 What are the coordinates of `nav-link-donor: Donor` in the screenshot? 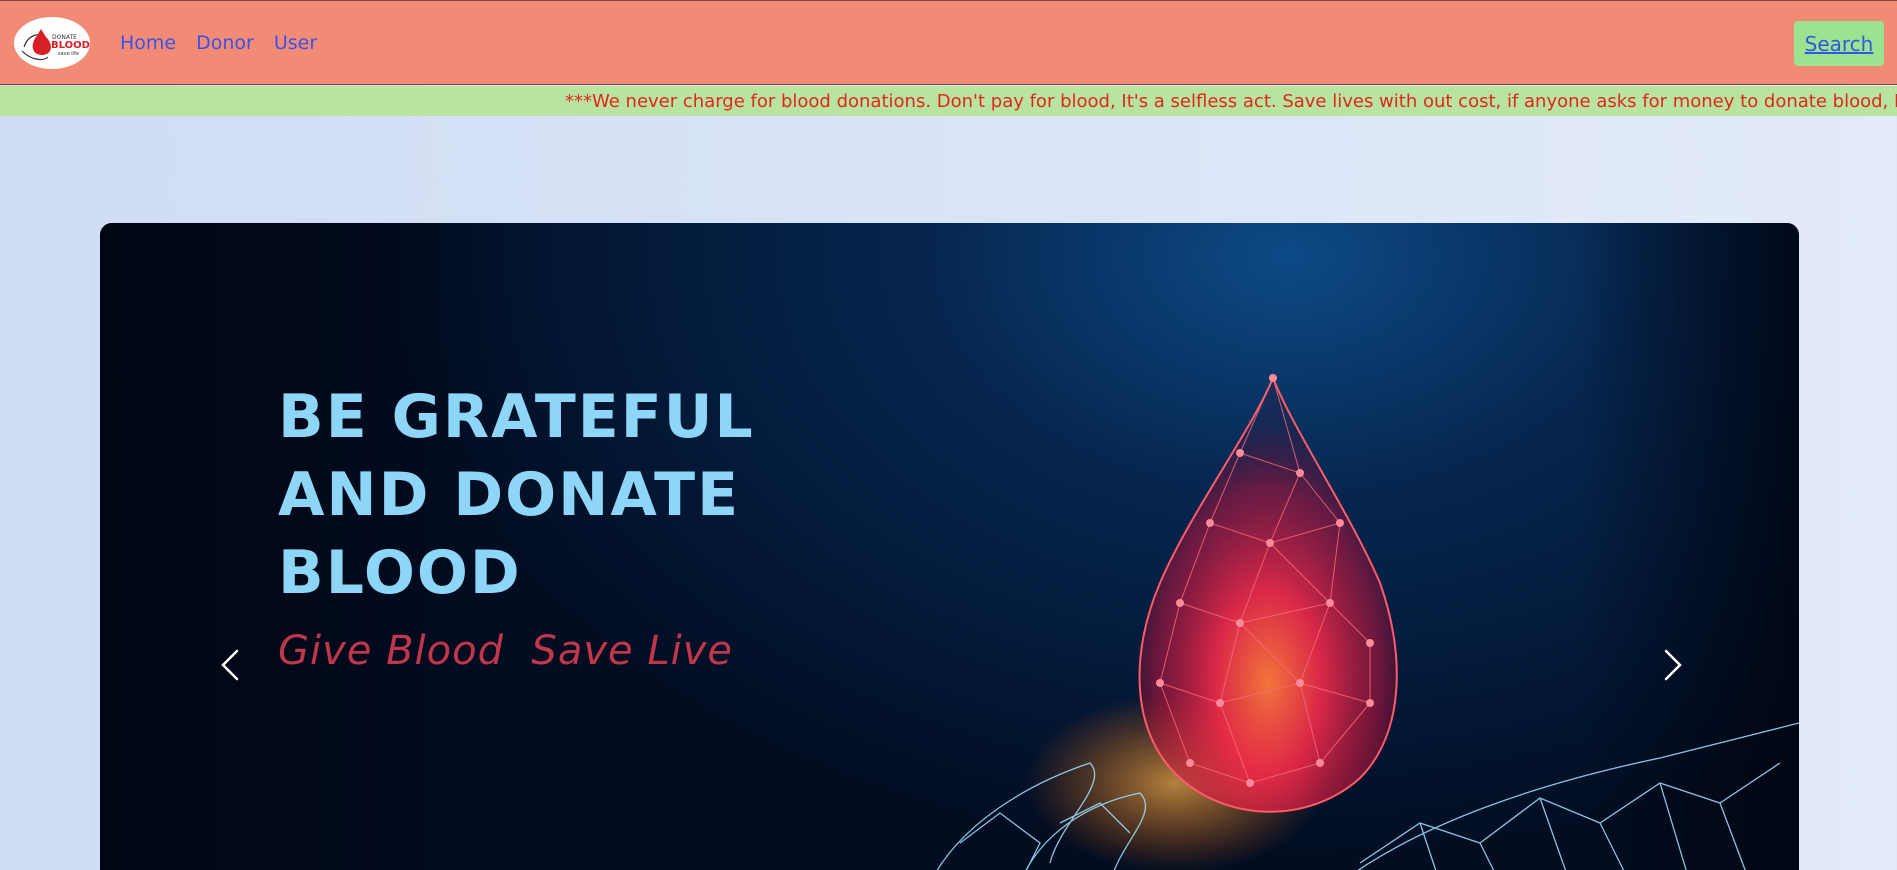 It's located at (225, 43).